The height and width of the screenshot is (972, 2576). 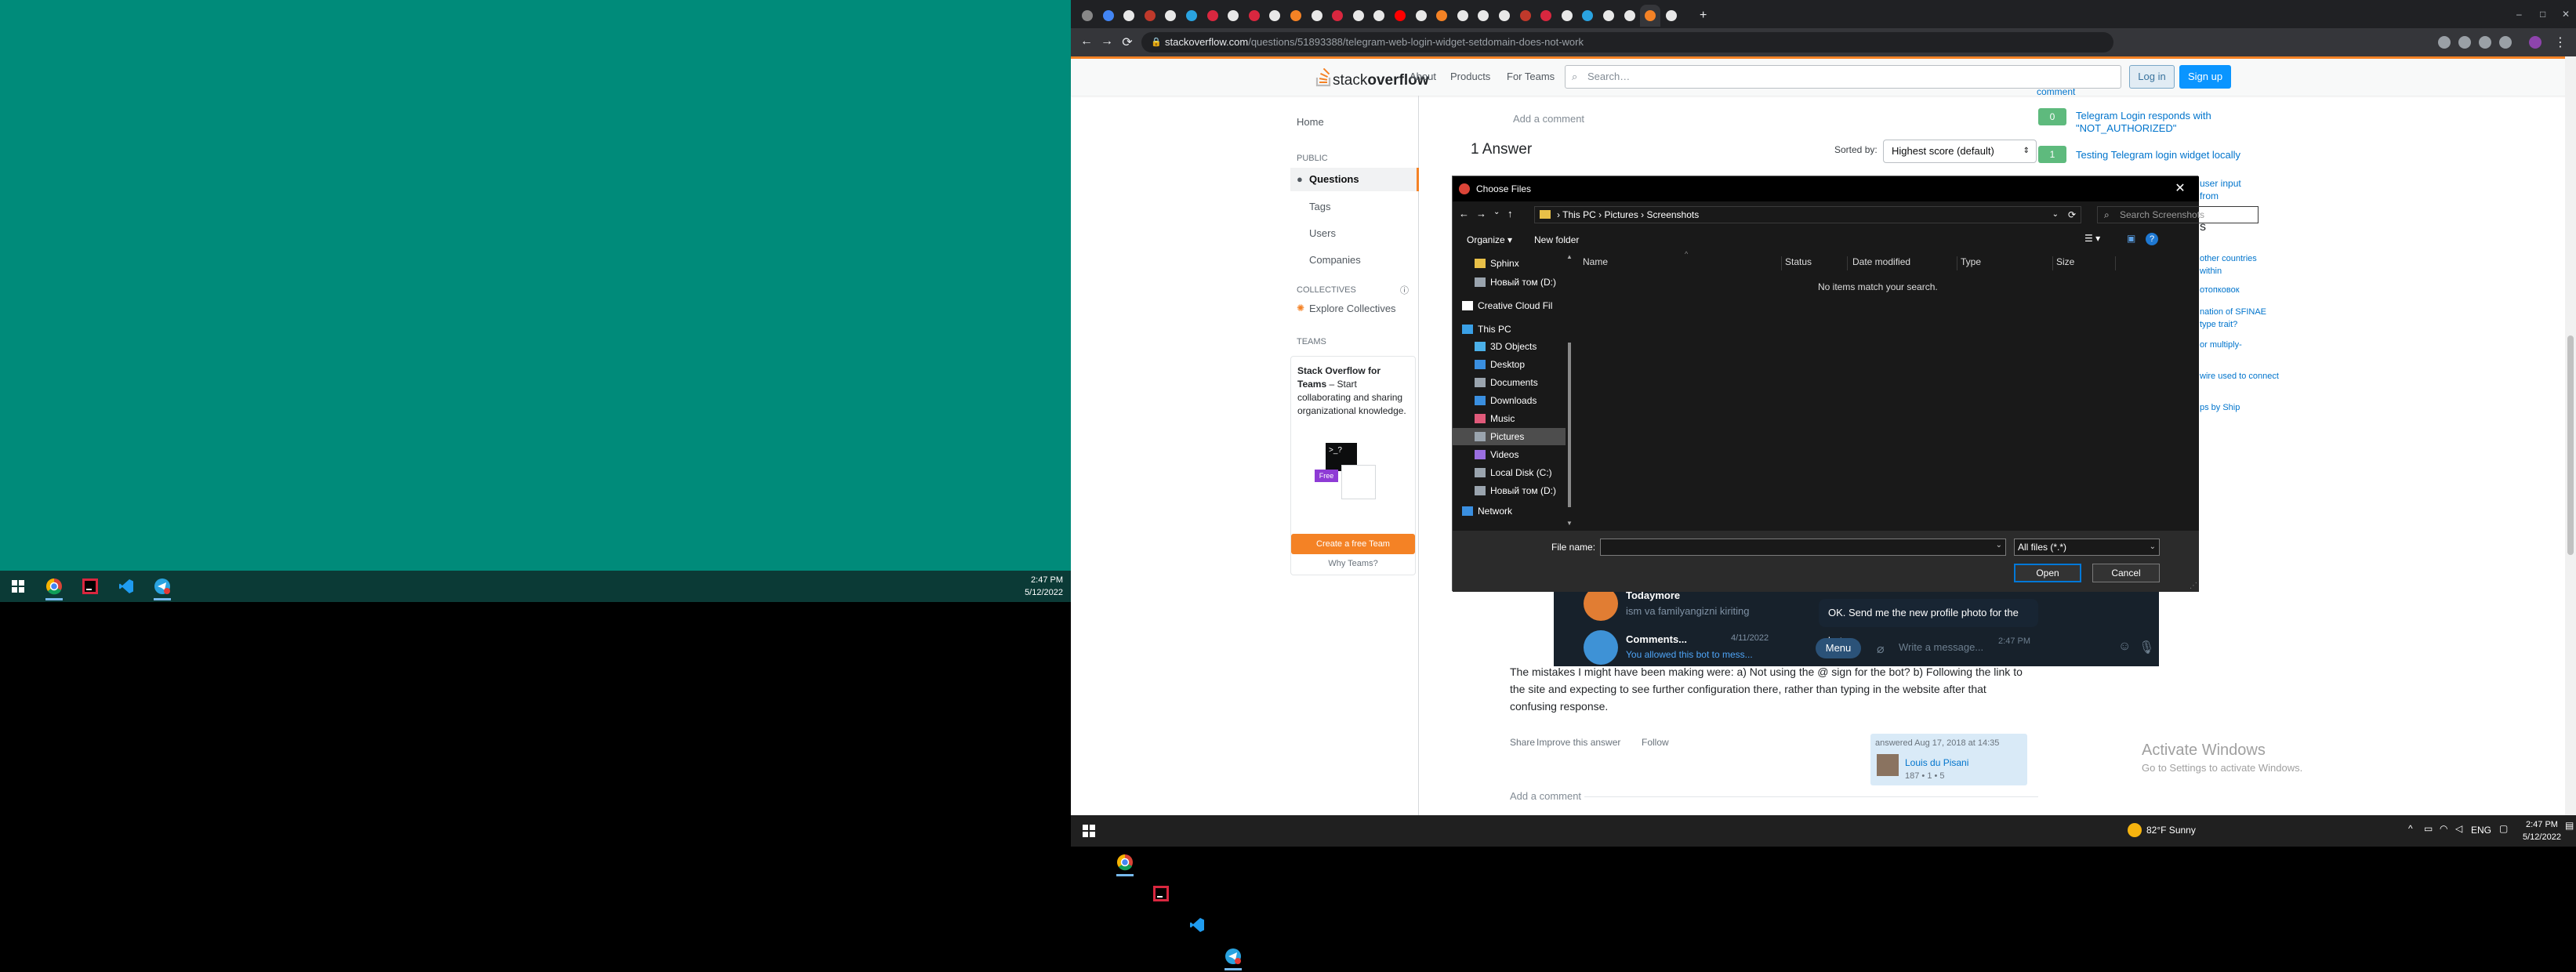 I want to click on new-tab-button: +, so click(x=1713, y=16).